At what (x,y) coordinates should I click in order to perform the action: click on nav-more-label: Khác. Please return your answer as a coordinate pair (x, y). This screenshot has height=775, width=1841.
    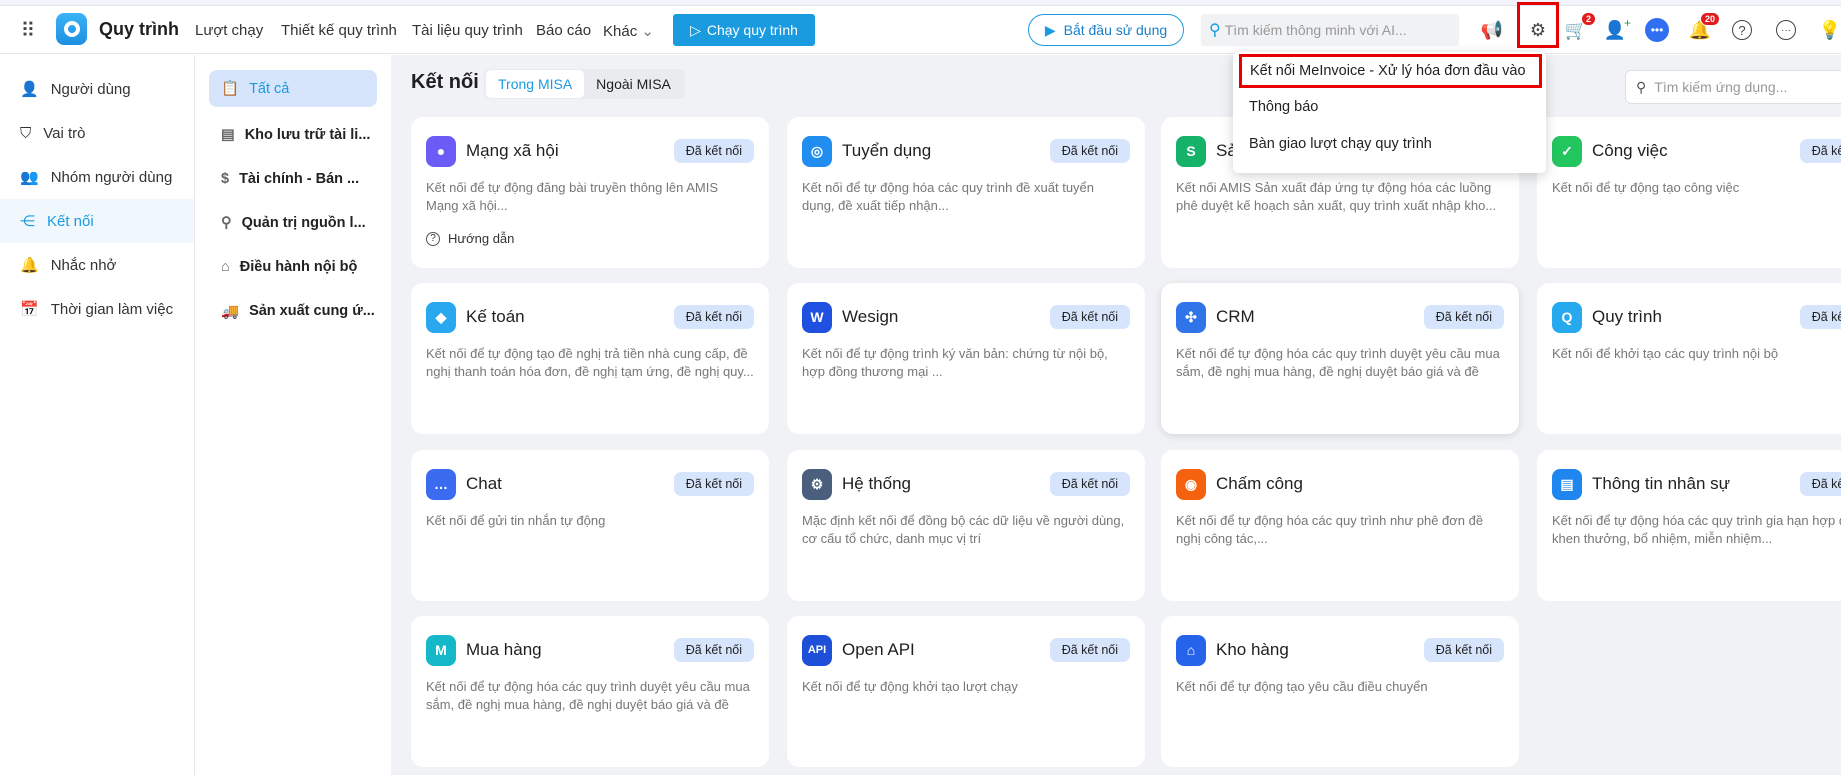
    Looking at the image, I should click on (620, 31).